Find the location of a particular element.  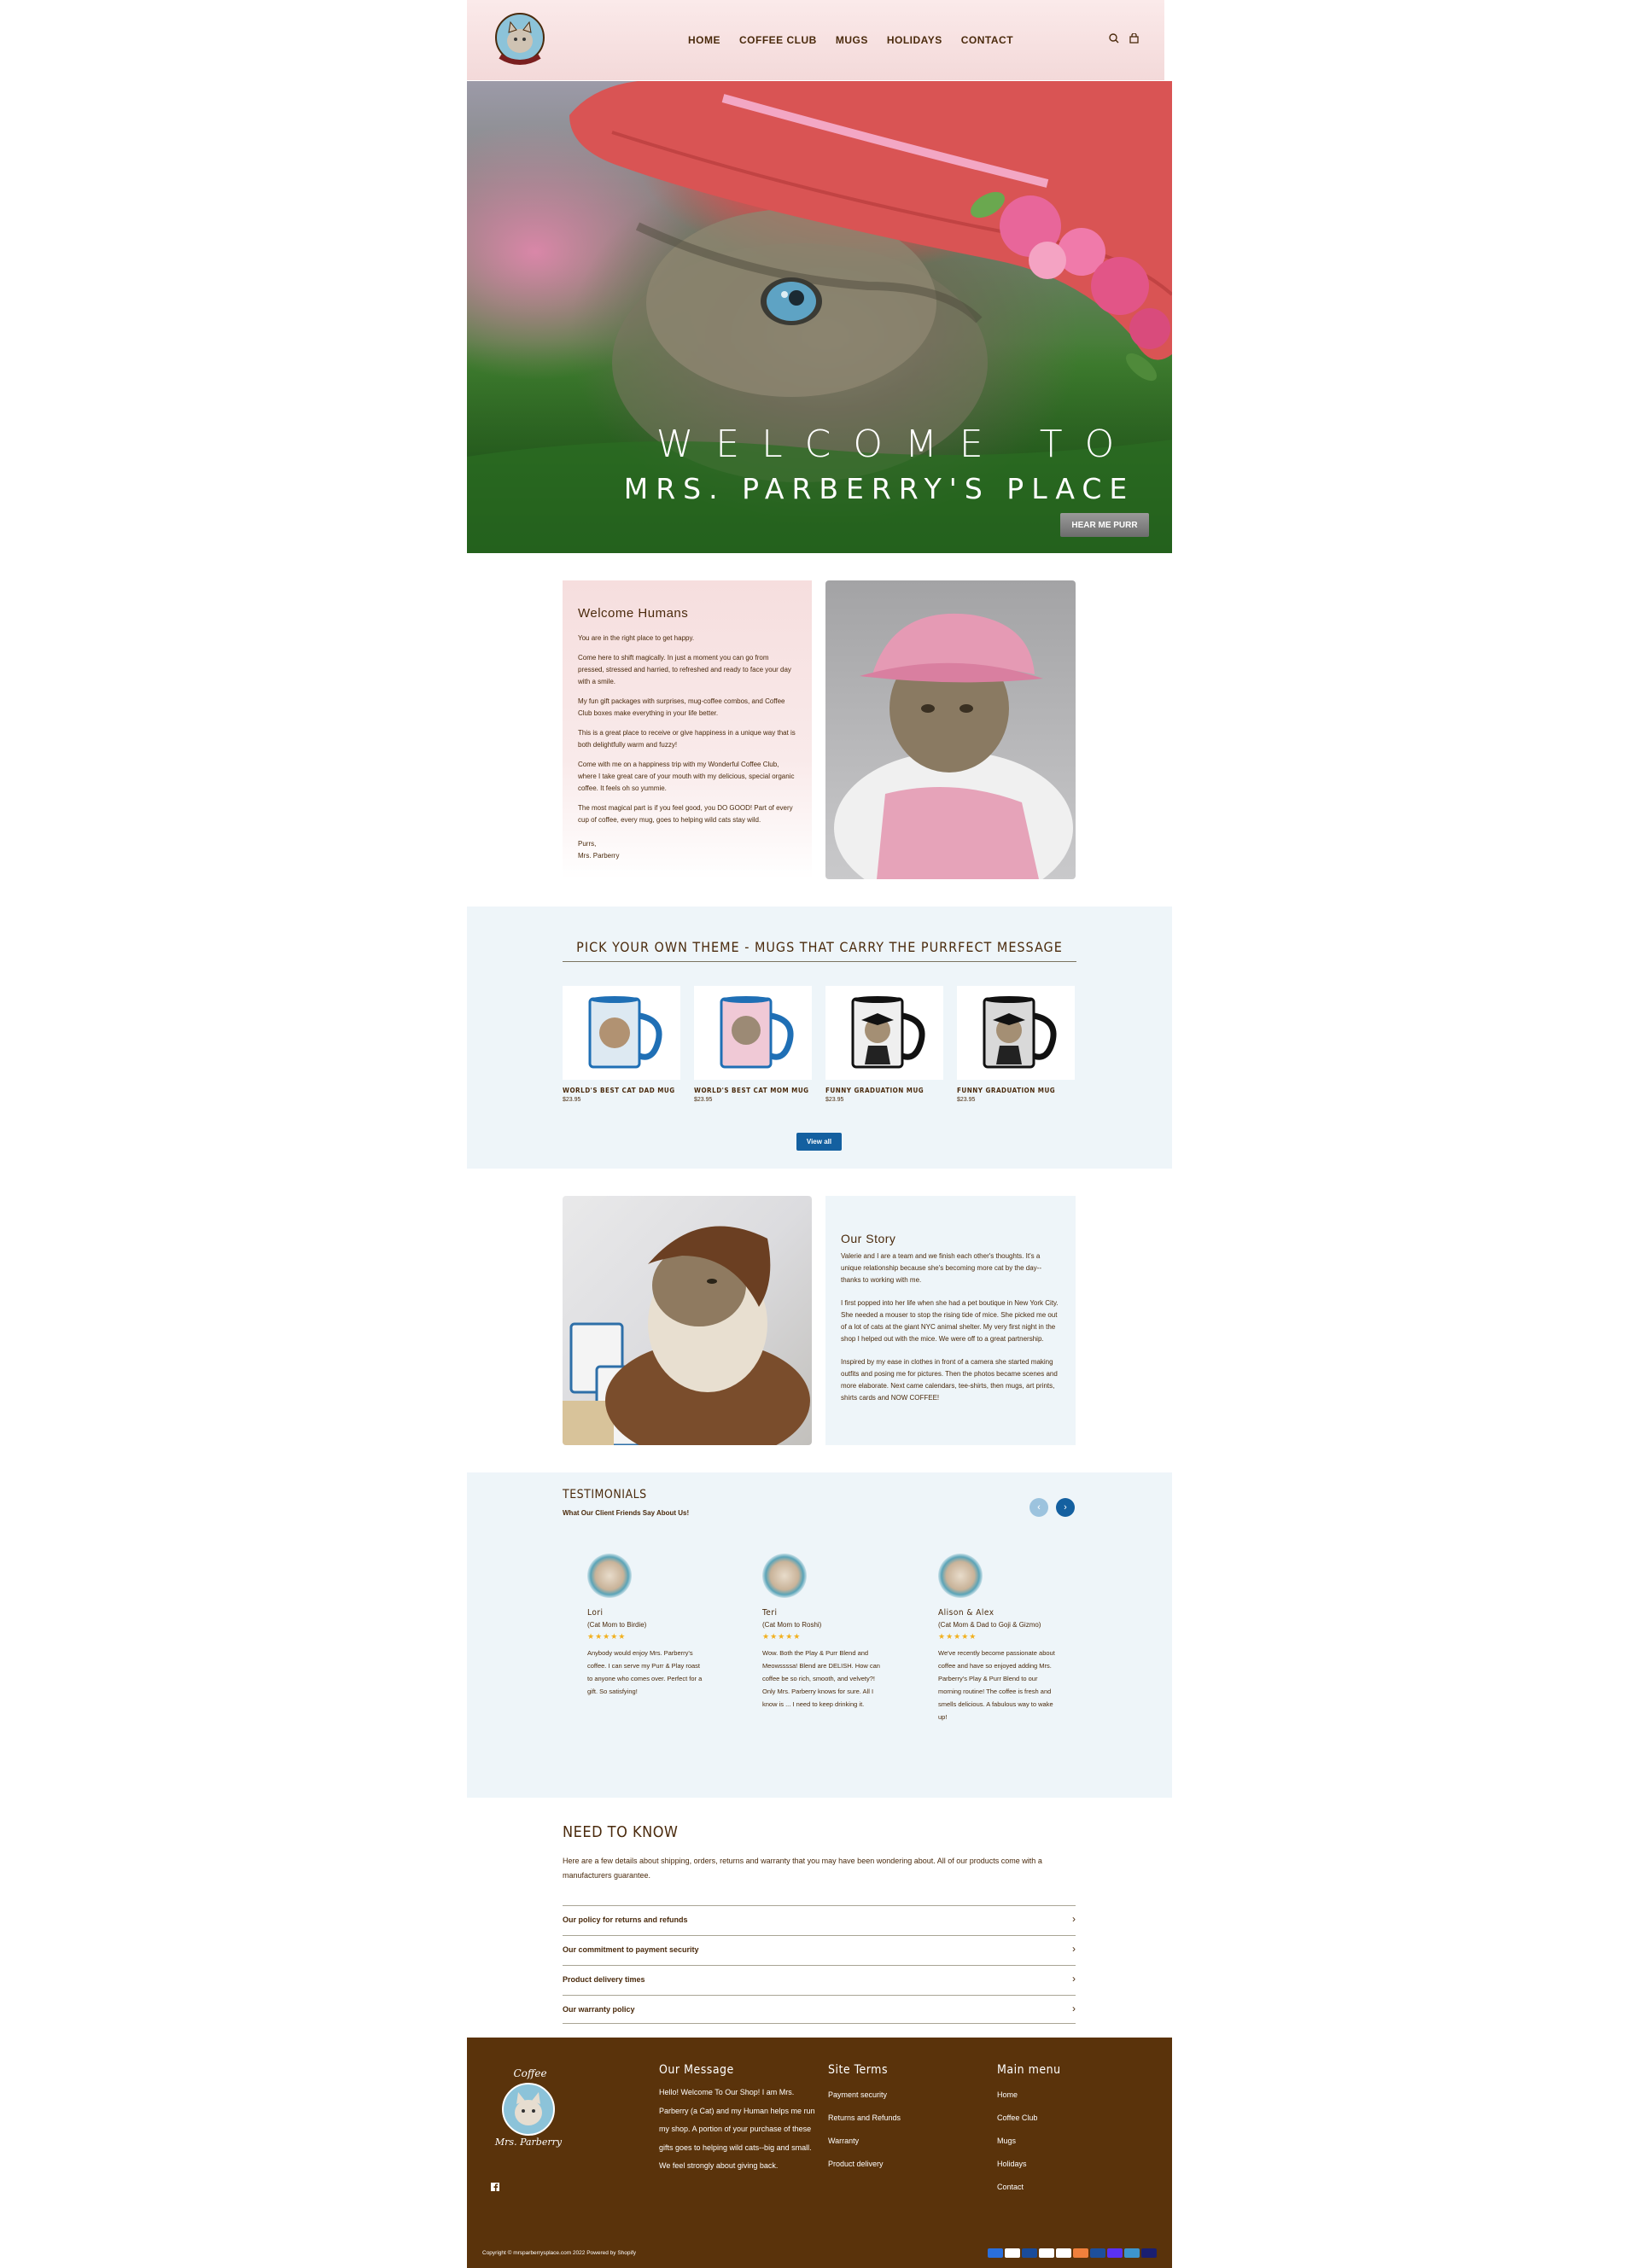

nav-mugs: MUGS is located at coordinates (852, 40).